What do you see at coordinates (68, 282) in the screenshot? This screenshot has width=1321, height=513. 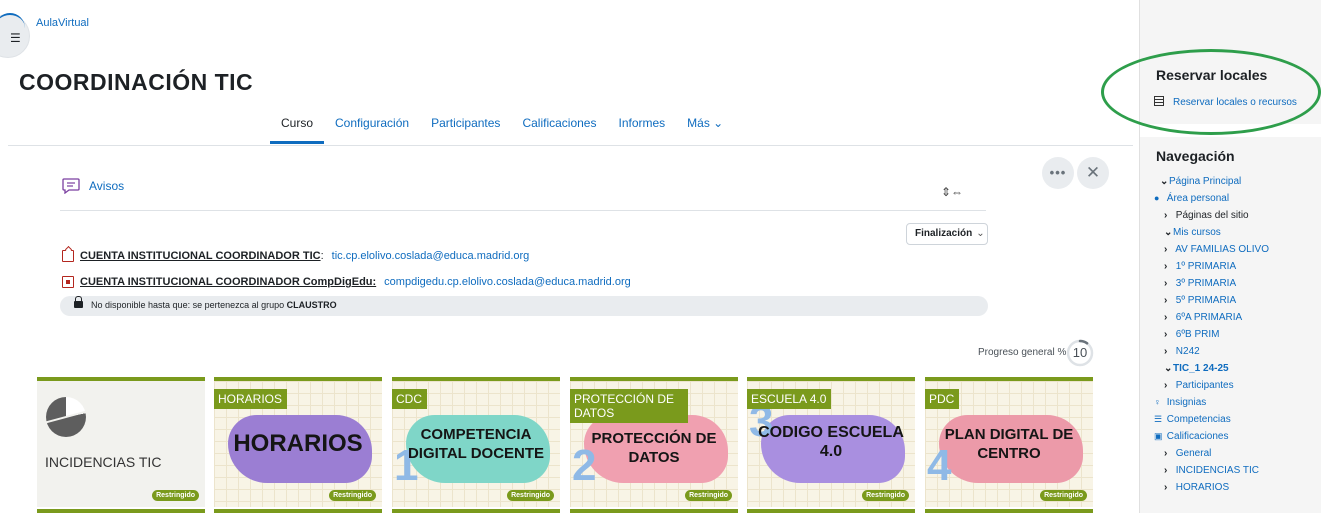 I see `label-icon` at bounding box center [68, 282].